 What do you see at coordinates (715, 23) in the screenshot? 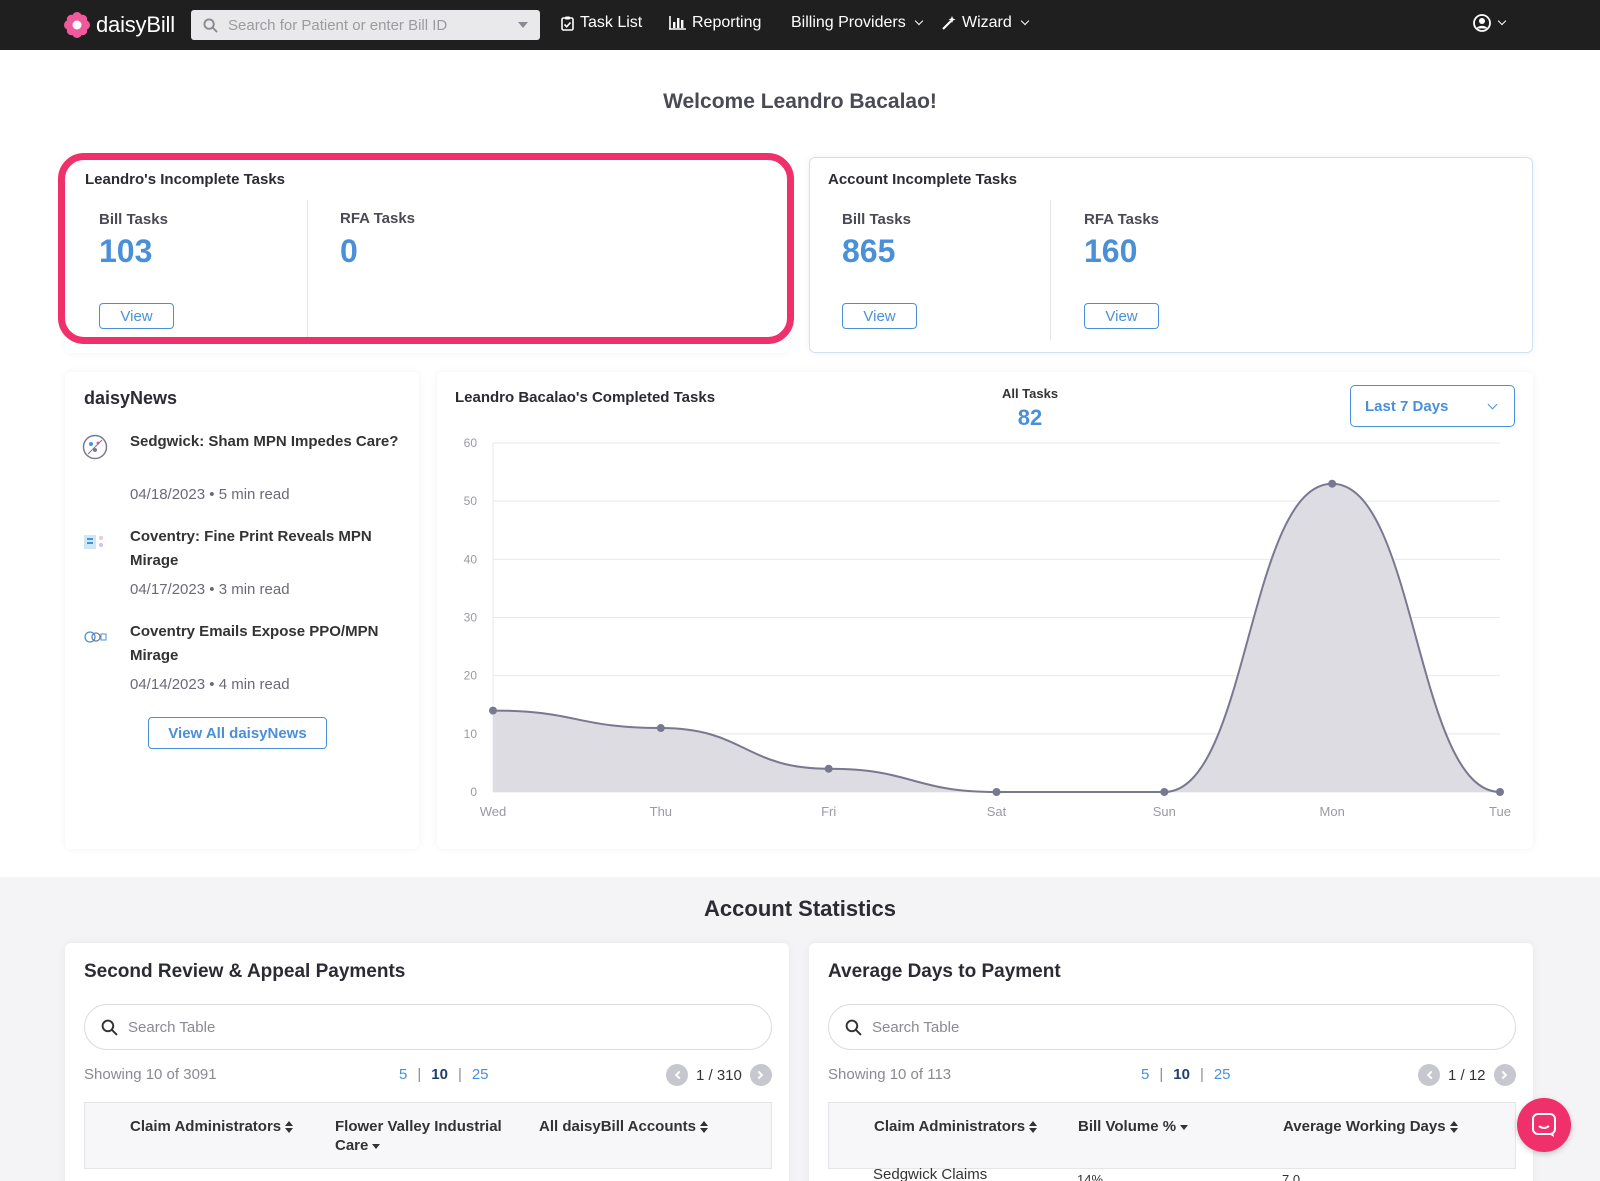
I see `nav-reporting: Reporting` at bounding box center [715, 23].